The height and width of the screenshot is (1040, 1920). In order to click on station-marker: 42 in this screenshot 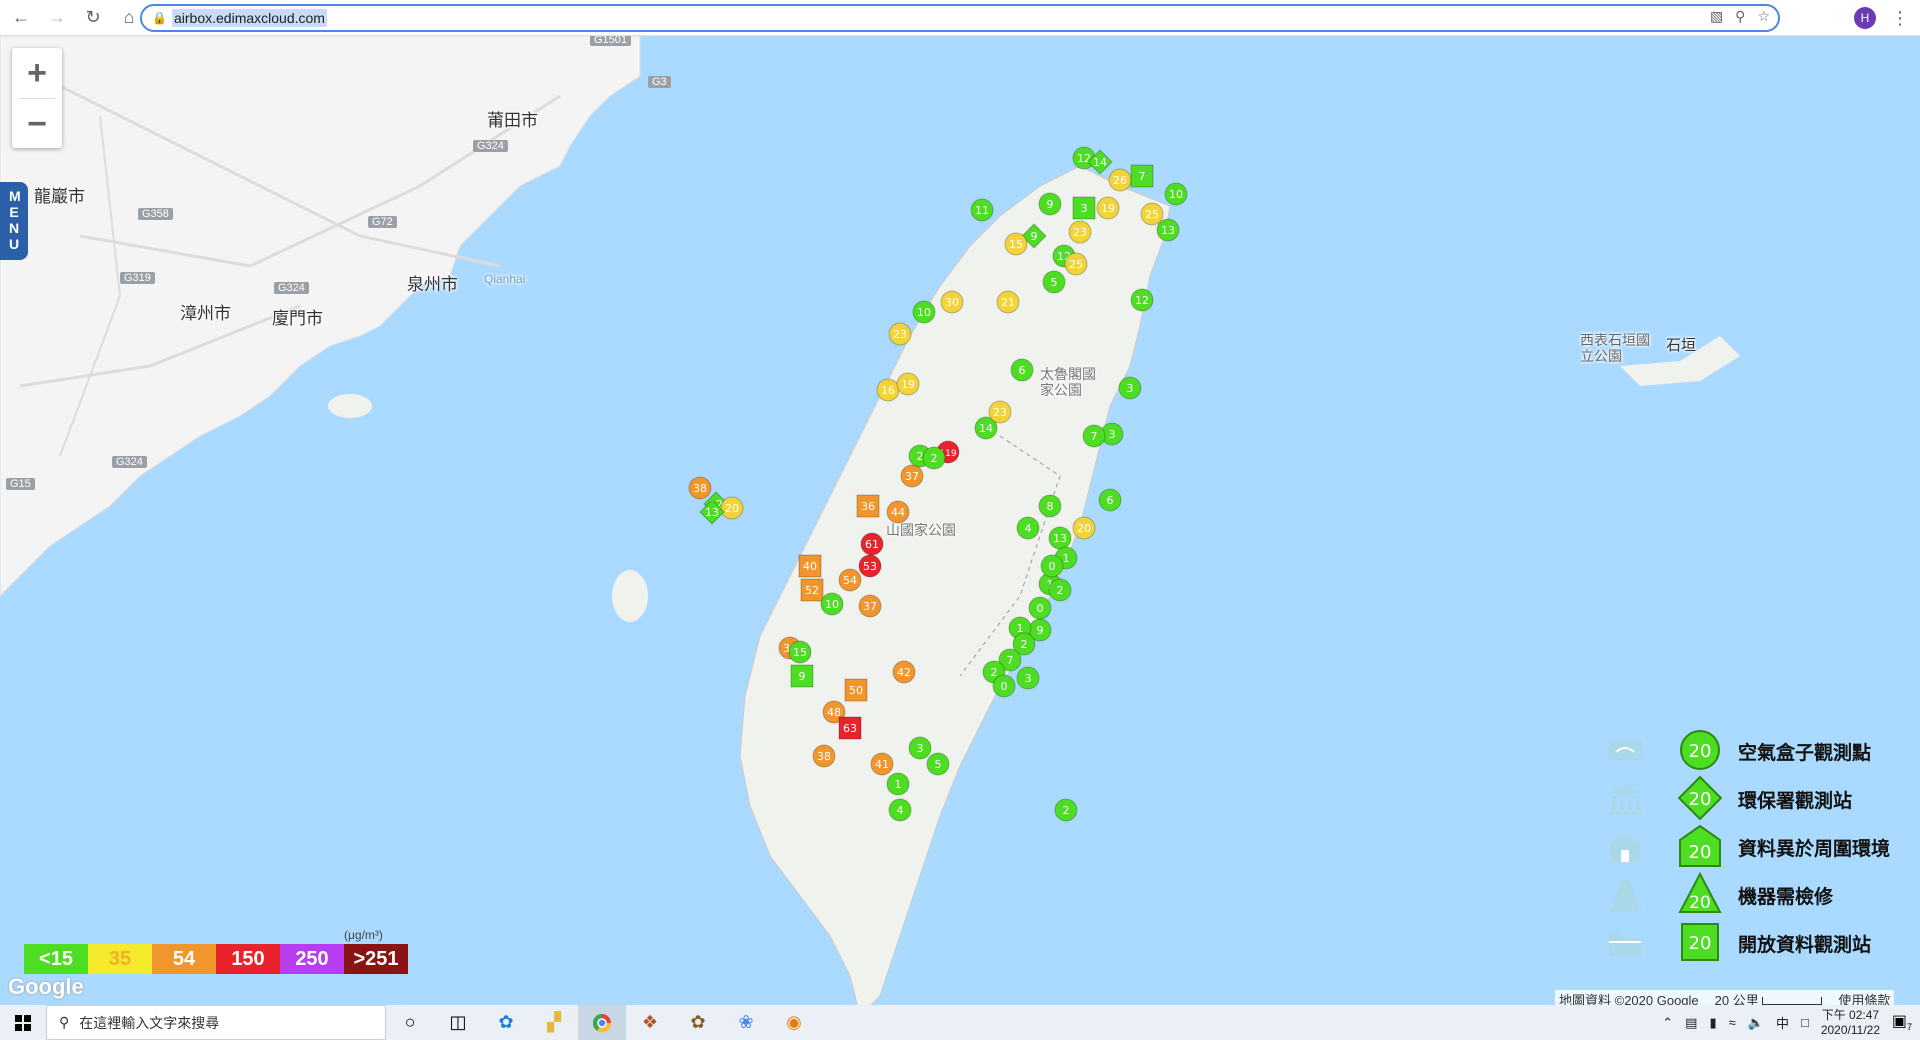, I will do `click(904, 672)`.